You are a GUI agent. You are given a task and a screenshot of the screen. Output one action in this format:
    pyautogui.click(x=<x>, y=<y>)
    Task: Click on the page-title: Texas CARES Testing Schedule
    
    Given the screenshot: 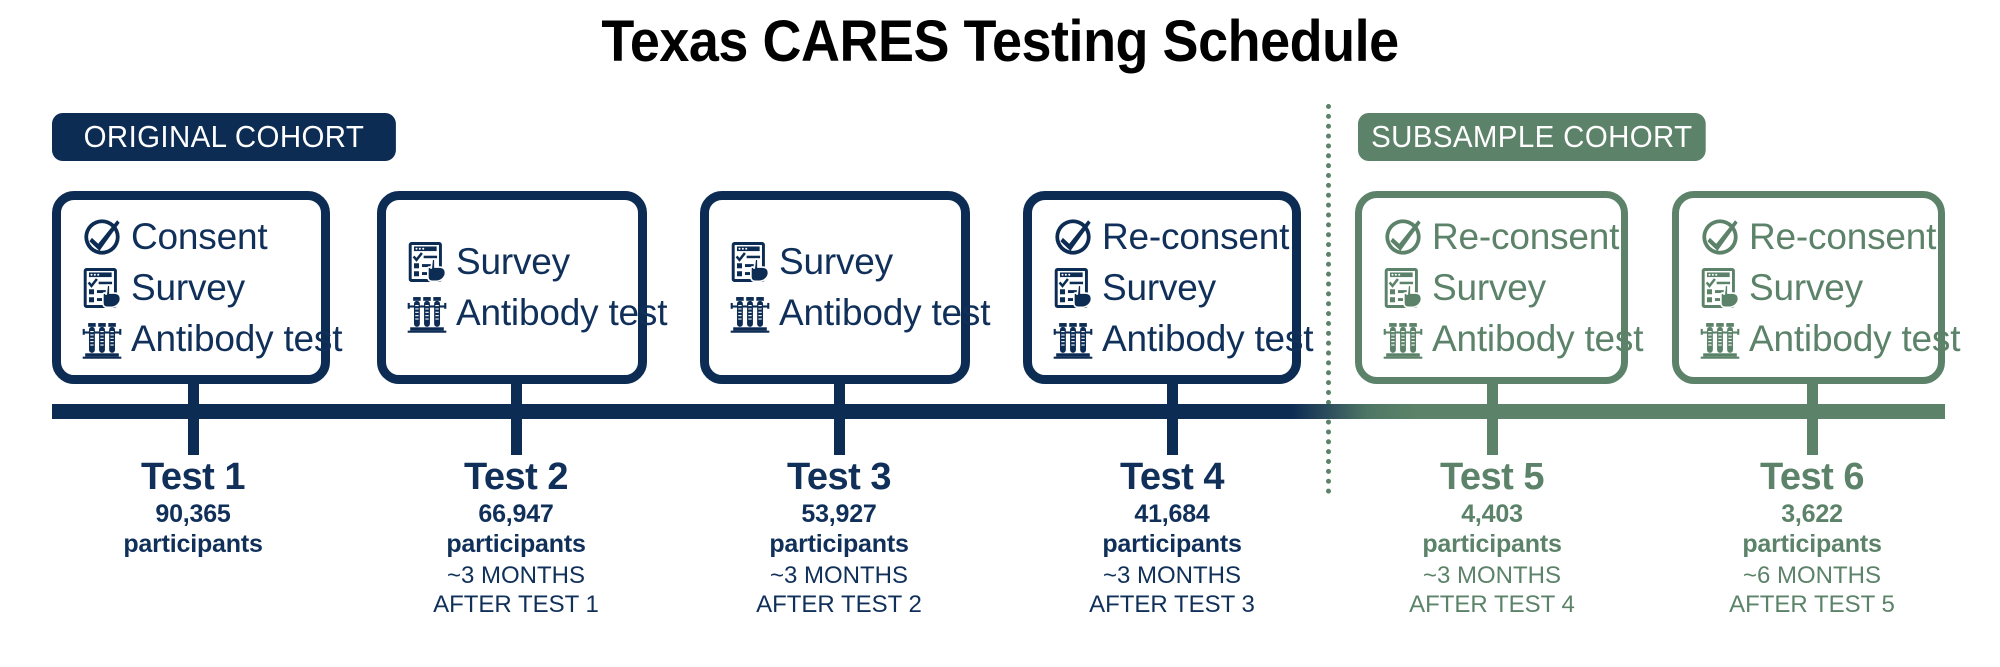 What is the action you would take?
    pyautogui.click(x=1000, y=41)
    